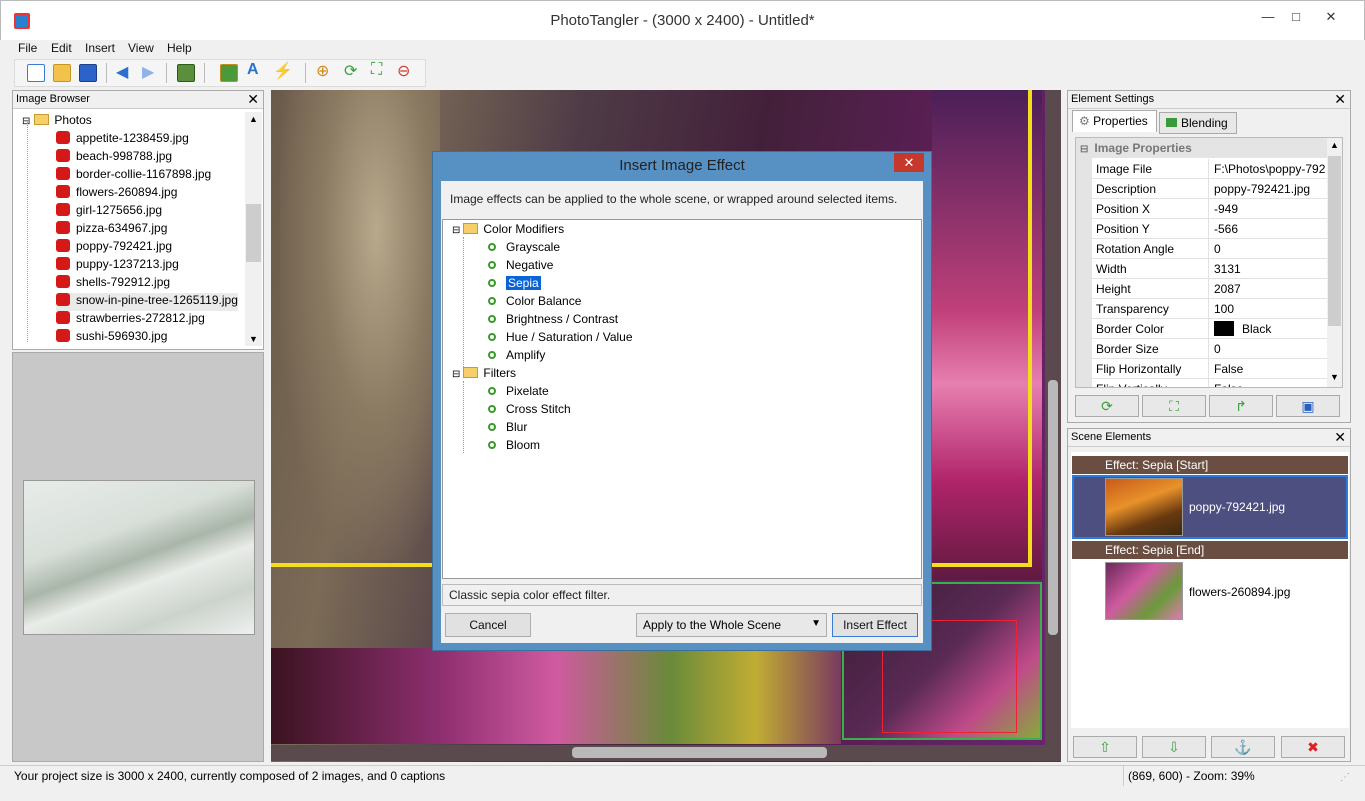 This screenshot has width=1365, height=801. Describe the element at coordinates (524, 249) in the screenshot. I see `effect-item: Grayscale` at that location.